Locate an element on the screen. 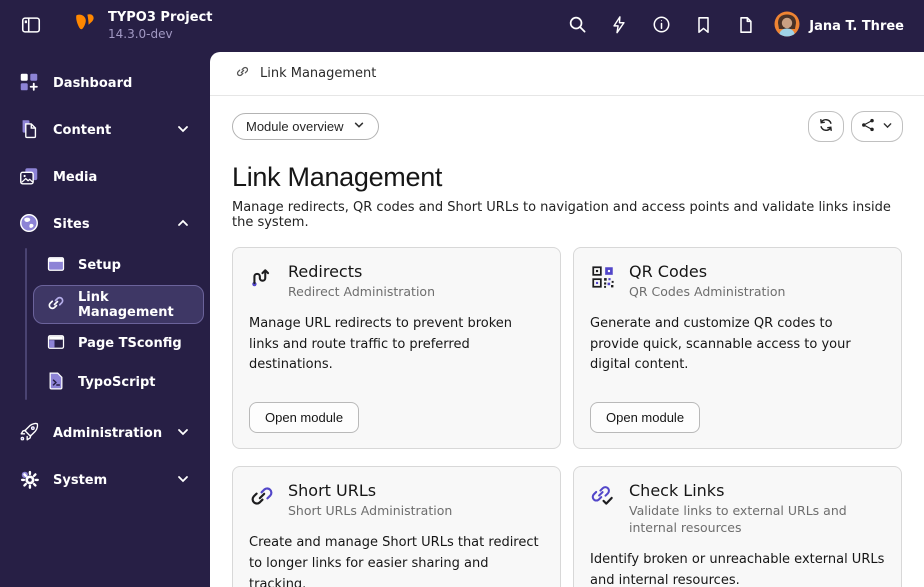  sidebar-item-label: Sites is located at coordinates (71, 224).